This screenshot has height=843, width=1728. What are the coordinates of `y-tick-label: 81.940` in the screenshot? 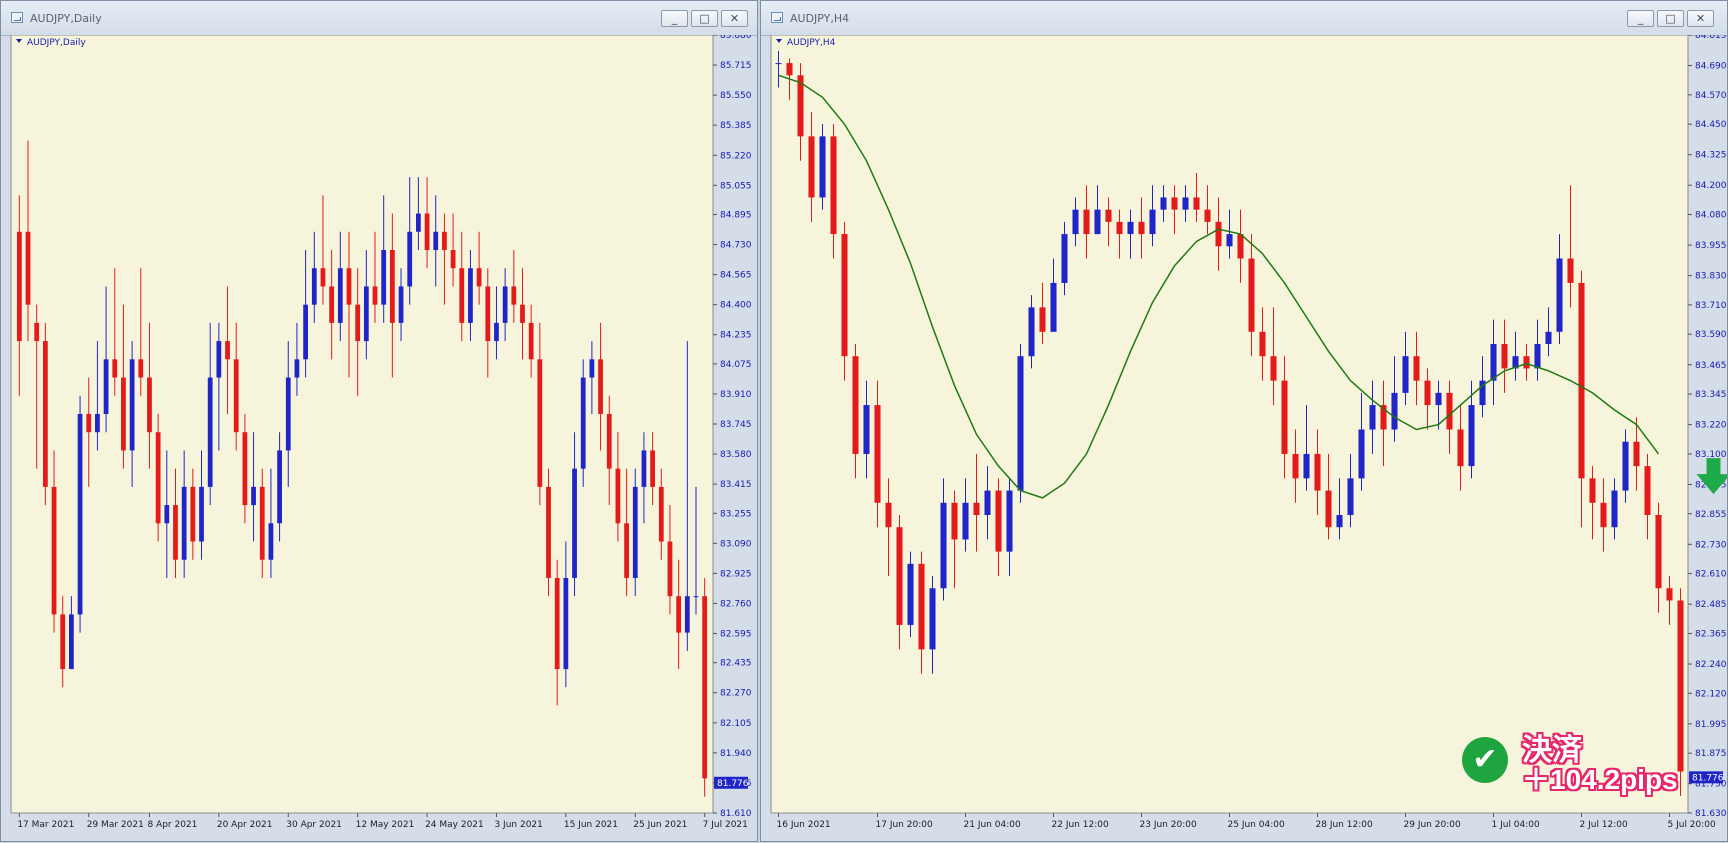 It's located at (736, 754).